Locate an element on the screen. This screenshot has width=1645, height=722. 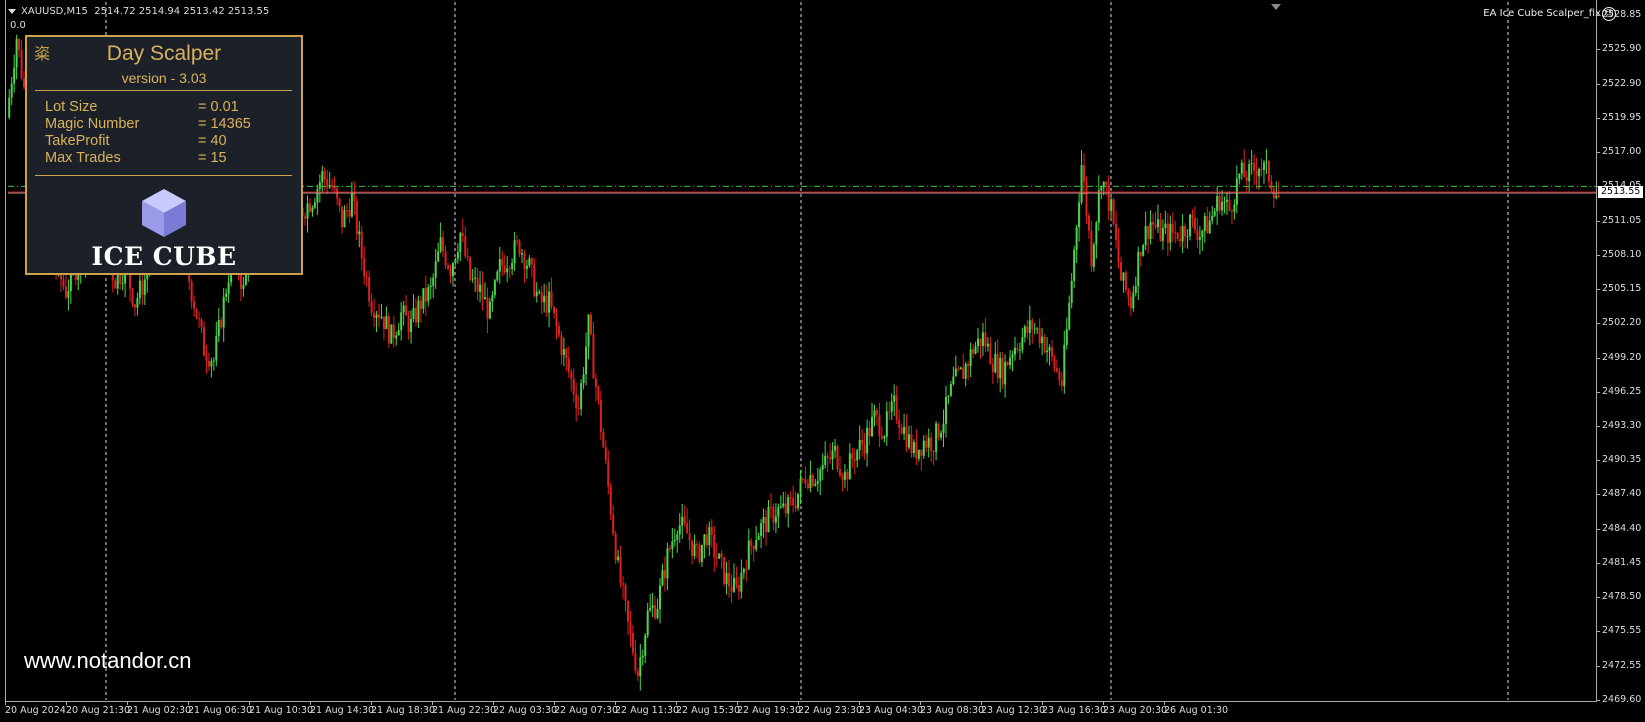
time-label: 22 Aug 11:30 is located at coordinates (647, 710).